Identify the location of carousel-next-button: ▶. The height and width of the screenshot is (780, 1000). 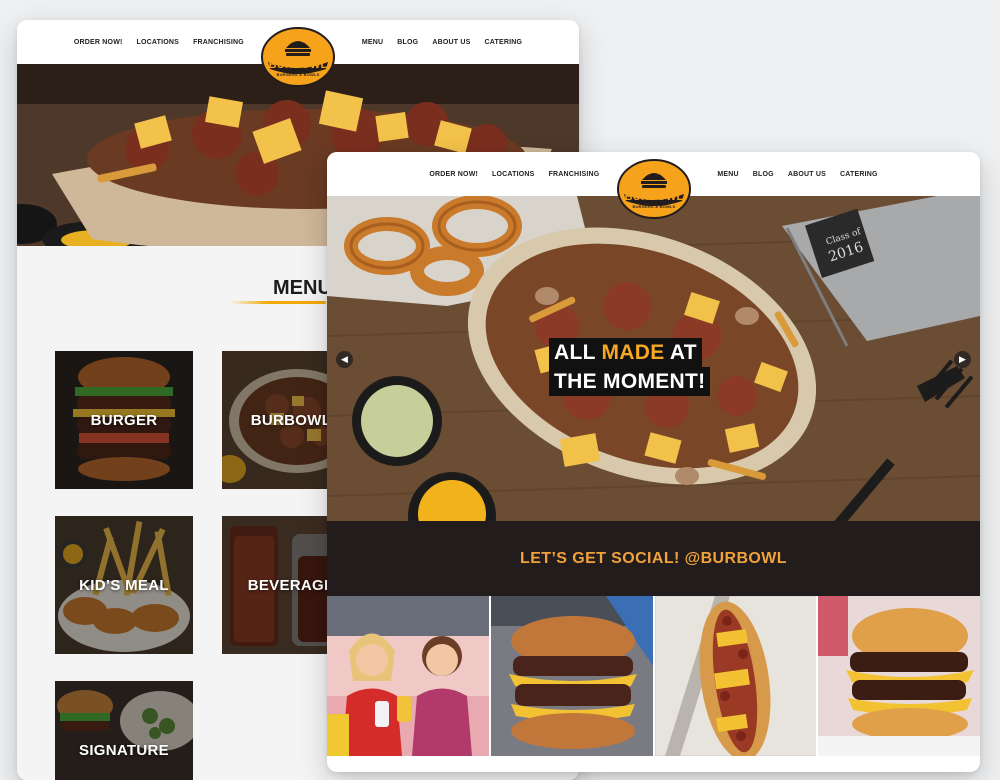
(962, 359).